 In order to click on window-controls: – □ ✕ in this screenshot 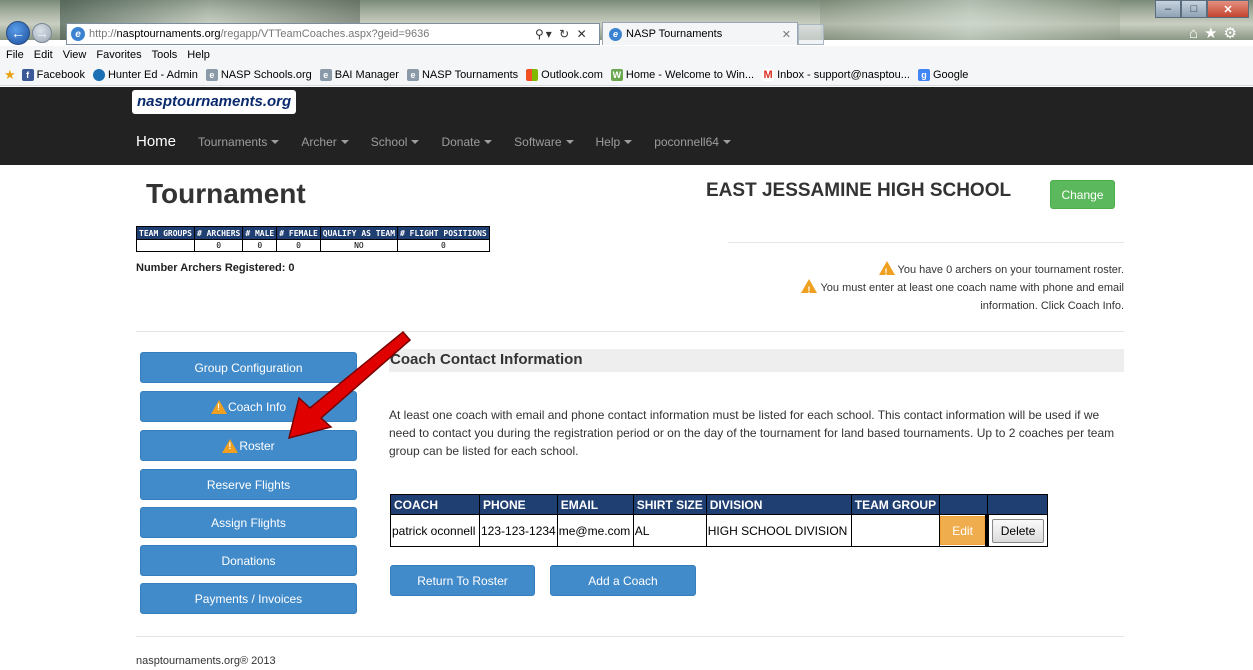, I will do `click(1202, 9)`.